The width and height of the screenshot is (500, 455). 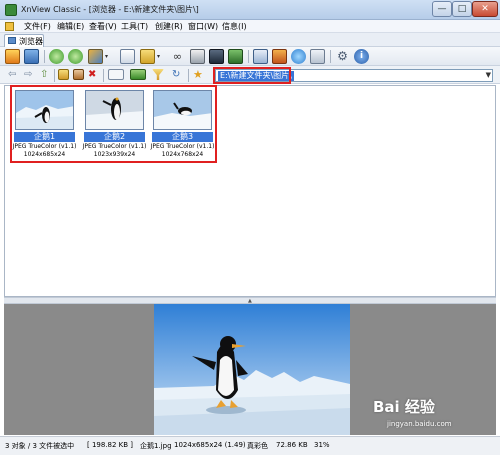 I want to click on tab-browser-label: 浏览器, so click(x=31, y=41).